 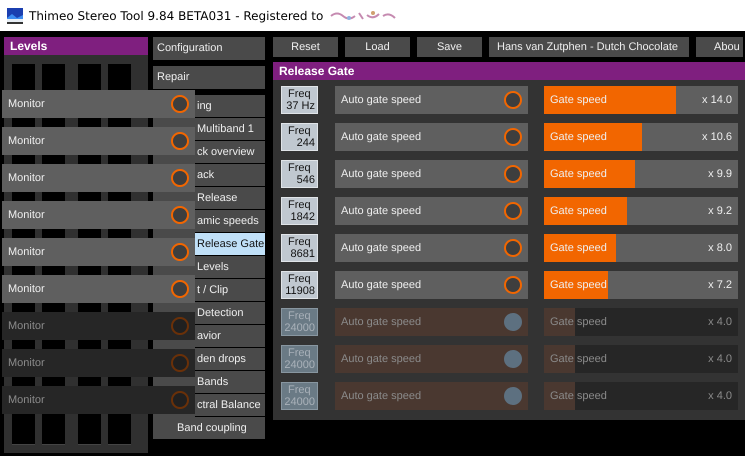 What do you see at coordinates (176, 15) in the screenshot?
I see `window-title: Thimeo Stereo Tool 9.84 BETA031 - Registered to` at bounding box center [176, 15].